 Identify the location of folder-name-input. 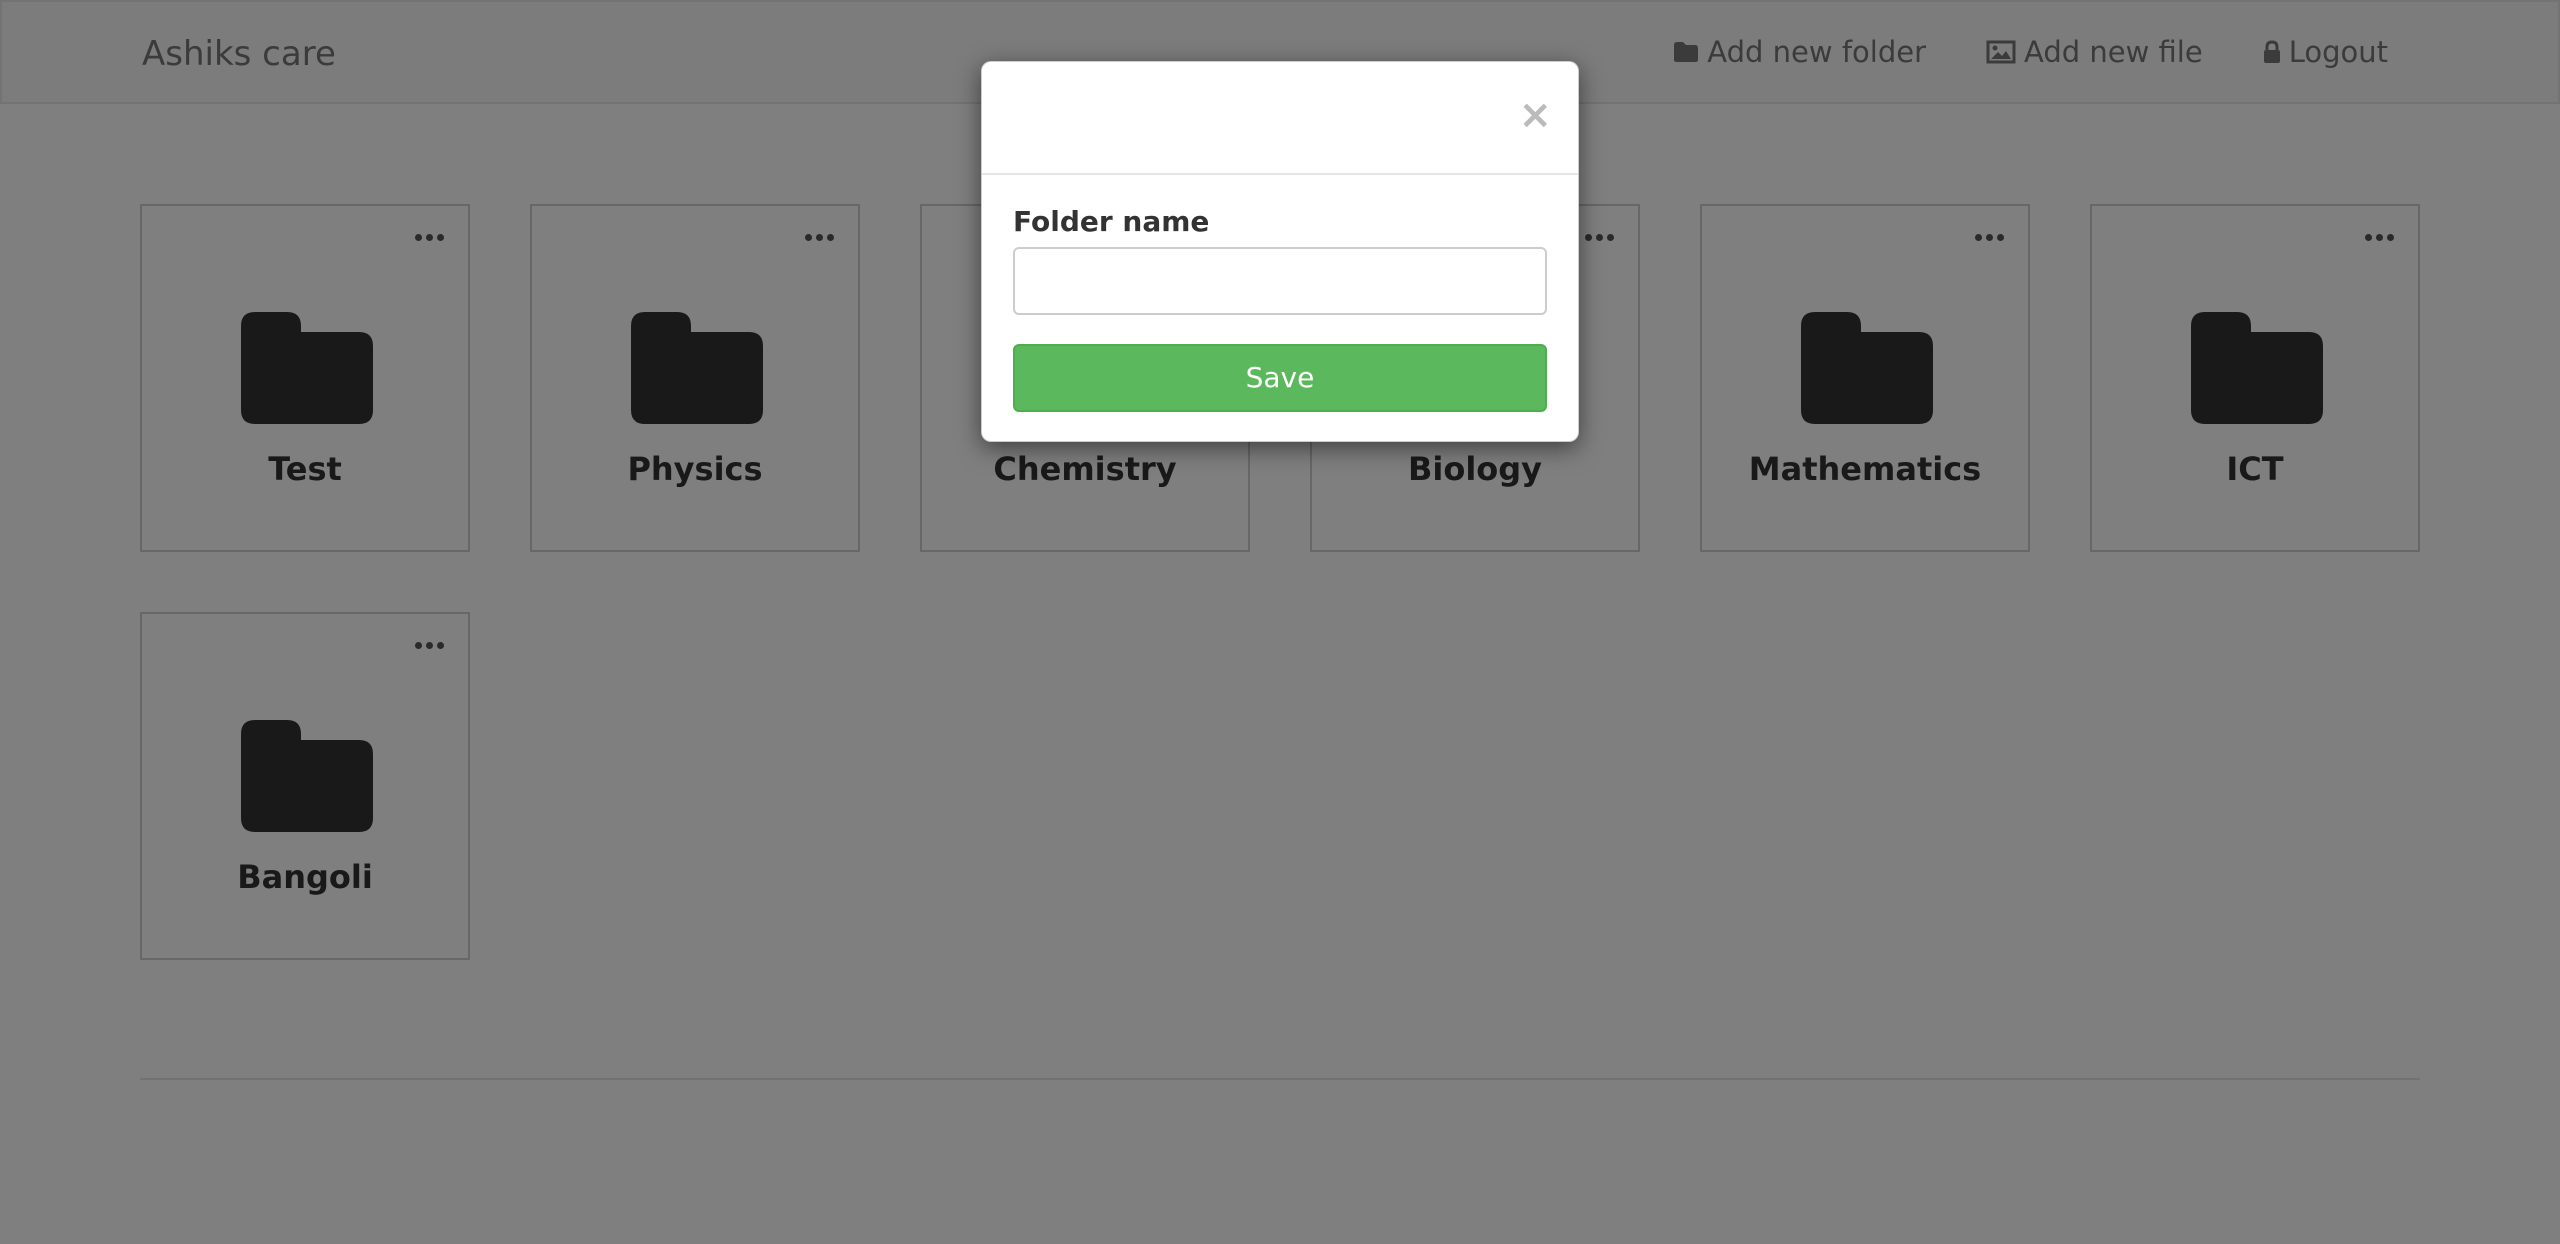
(1280, 281).